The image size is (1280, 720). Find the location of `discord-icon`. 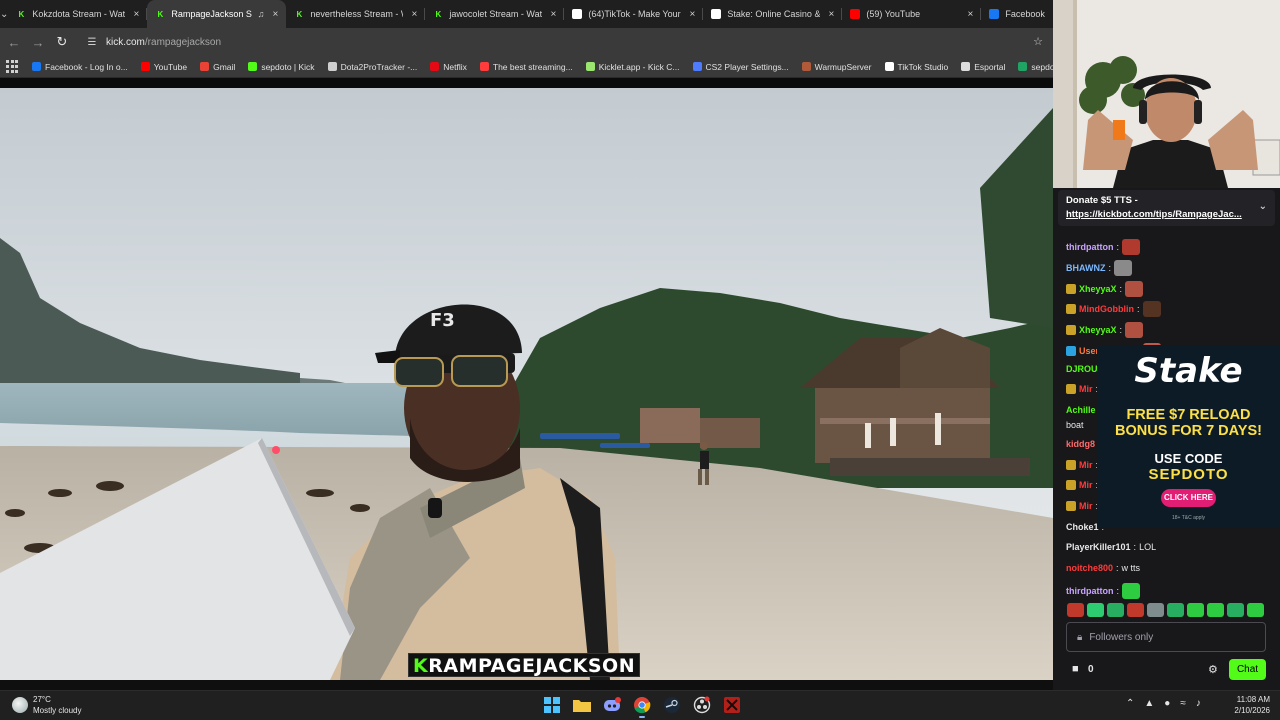

discord-icon is located at coordinates (612, 705).